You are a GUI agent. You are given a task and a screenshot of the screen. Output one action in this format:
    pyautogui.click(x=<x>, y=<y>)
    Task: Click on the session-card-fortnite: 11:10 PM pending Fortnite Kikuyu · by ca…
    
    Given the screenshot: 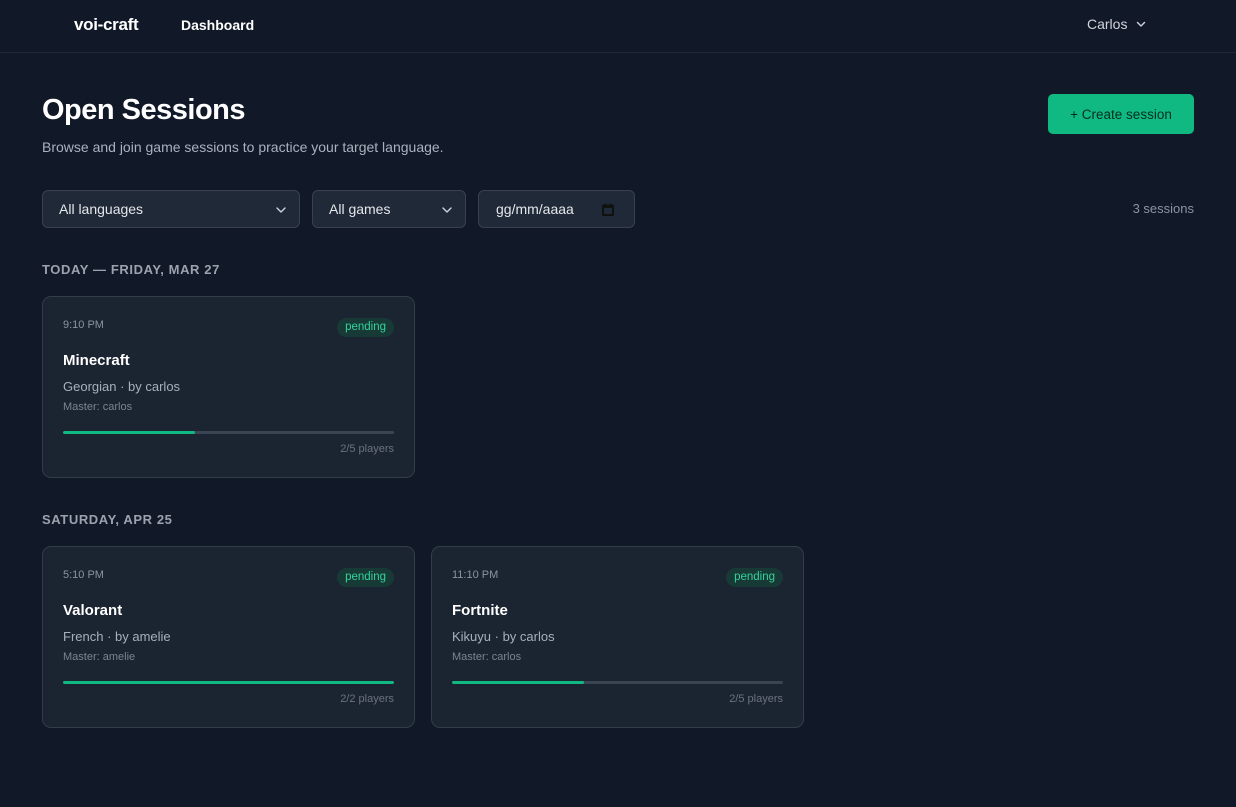 What is the action you would take?
    pyautogui.click(x=617, y=637)
    